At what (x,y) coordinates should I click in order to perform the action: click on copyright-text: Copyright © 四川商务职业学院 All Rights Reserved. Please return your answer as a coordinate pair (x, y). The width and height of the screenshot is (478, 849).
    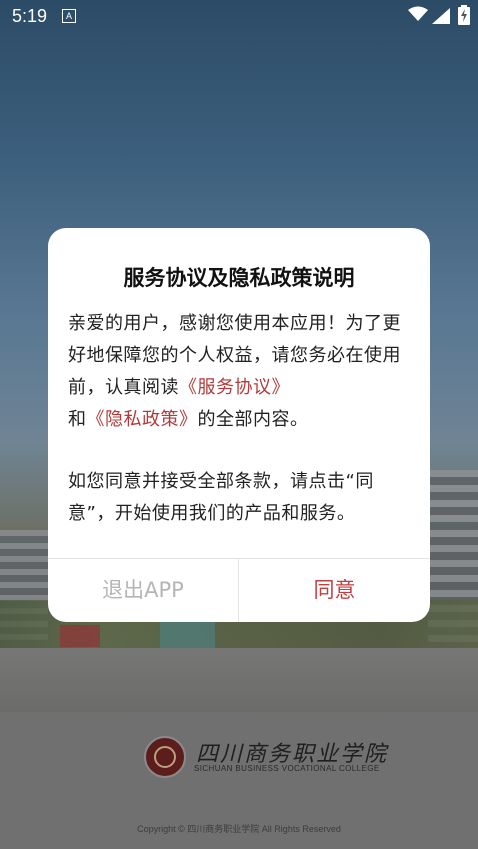
    Looking at the image, I should click on (239, 829).